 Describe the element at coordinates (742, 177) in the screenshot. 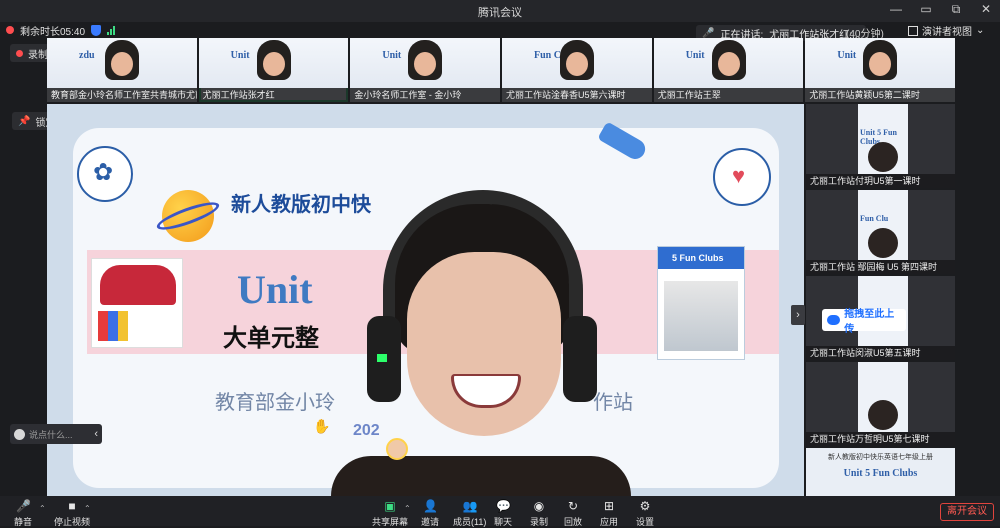

I see `school-logo-right` at that location.